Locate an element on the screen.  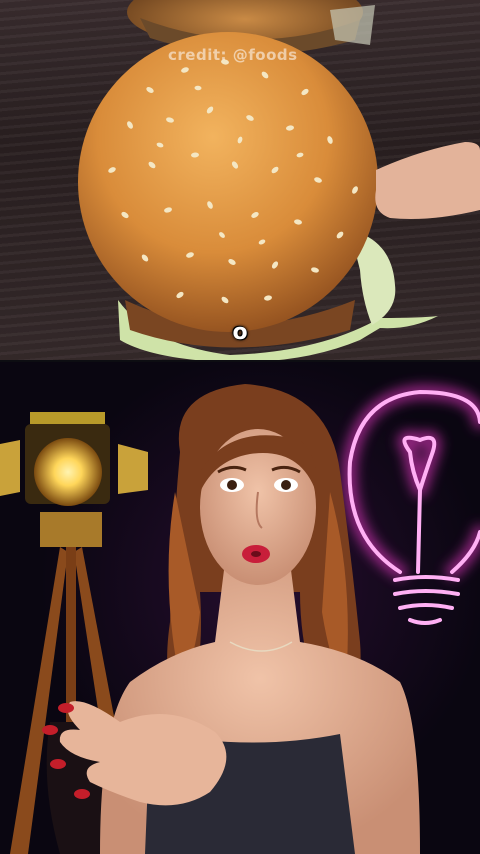
caption-text: o is located at coordinates (240, 332).